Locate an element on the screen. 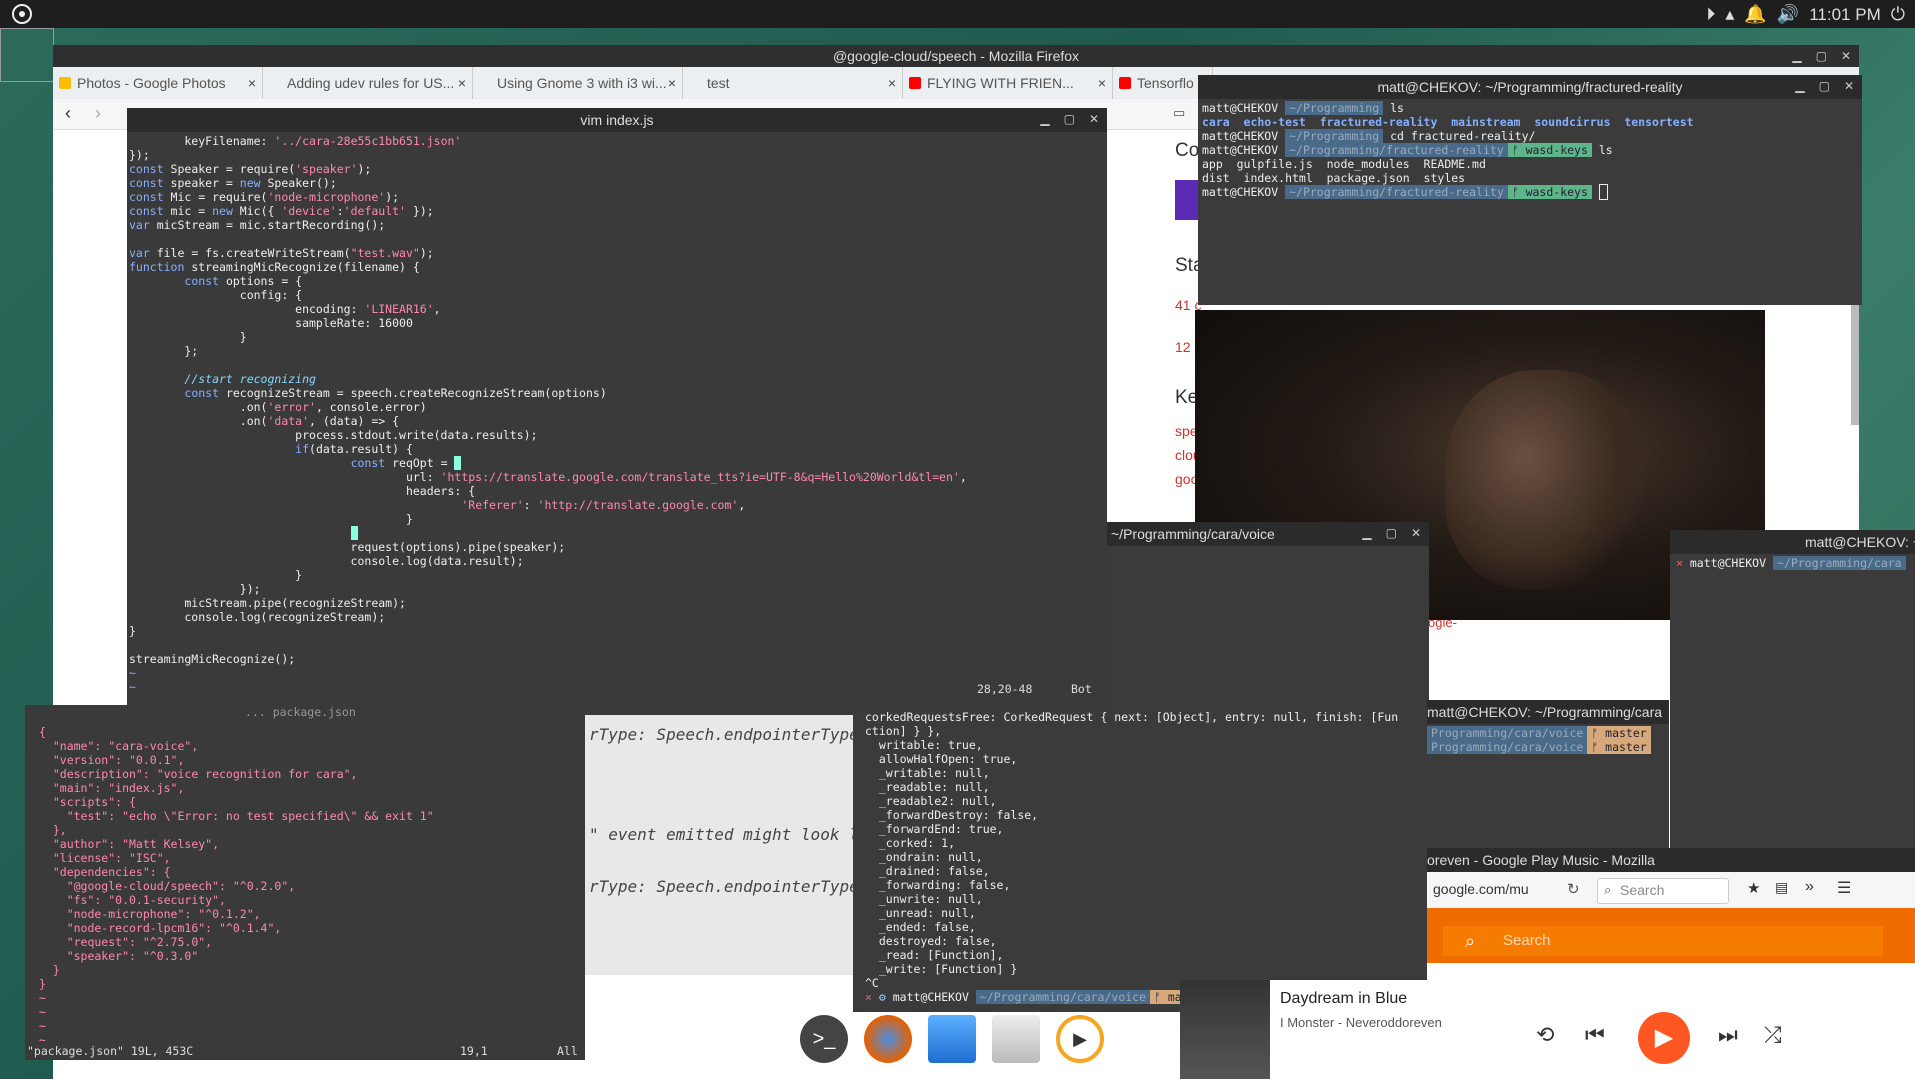 Image resolution: width=1915 pixels, height=1079 pixels. menu-icon: ☰ is located at coordinates (1844, 888).